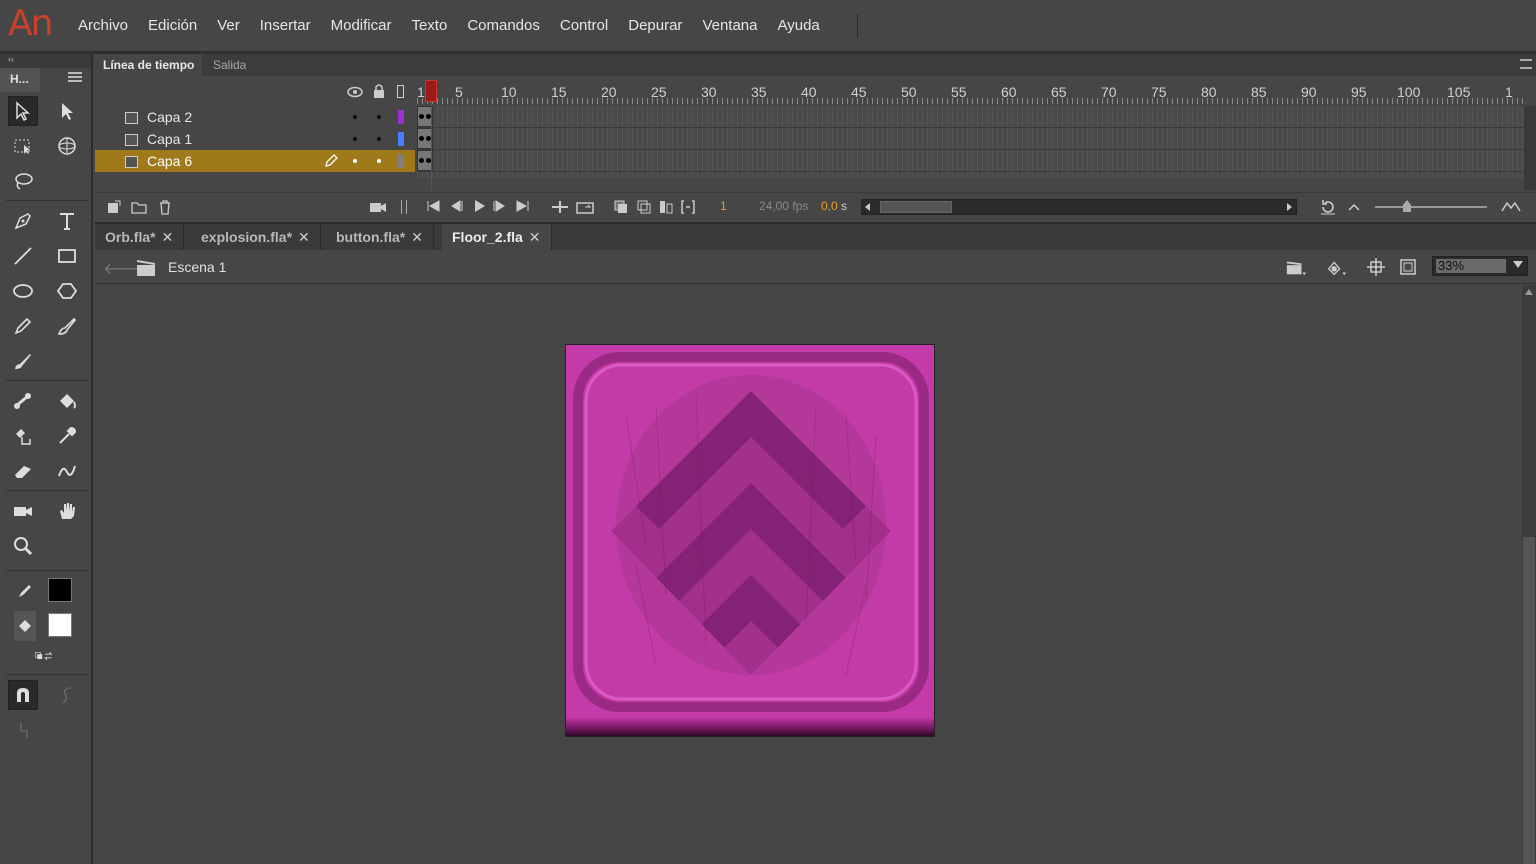  What do you see at coordinates (67, 436) in the screenshot?
I see `eyedropper-tool-icon` at bounding box center [67, 436].